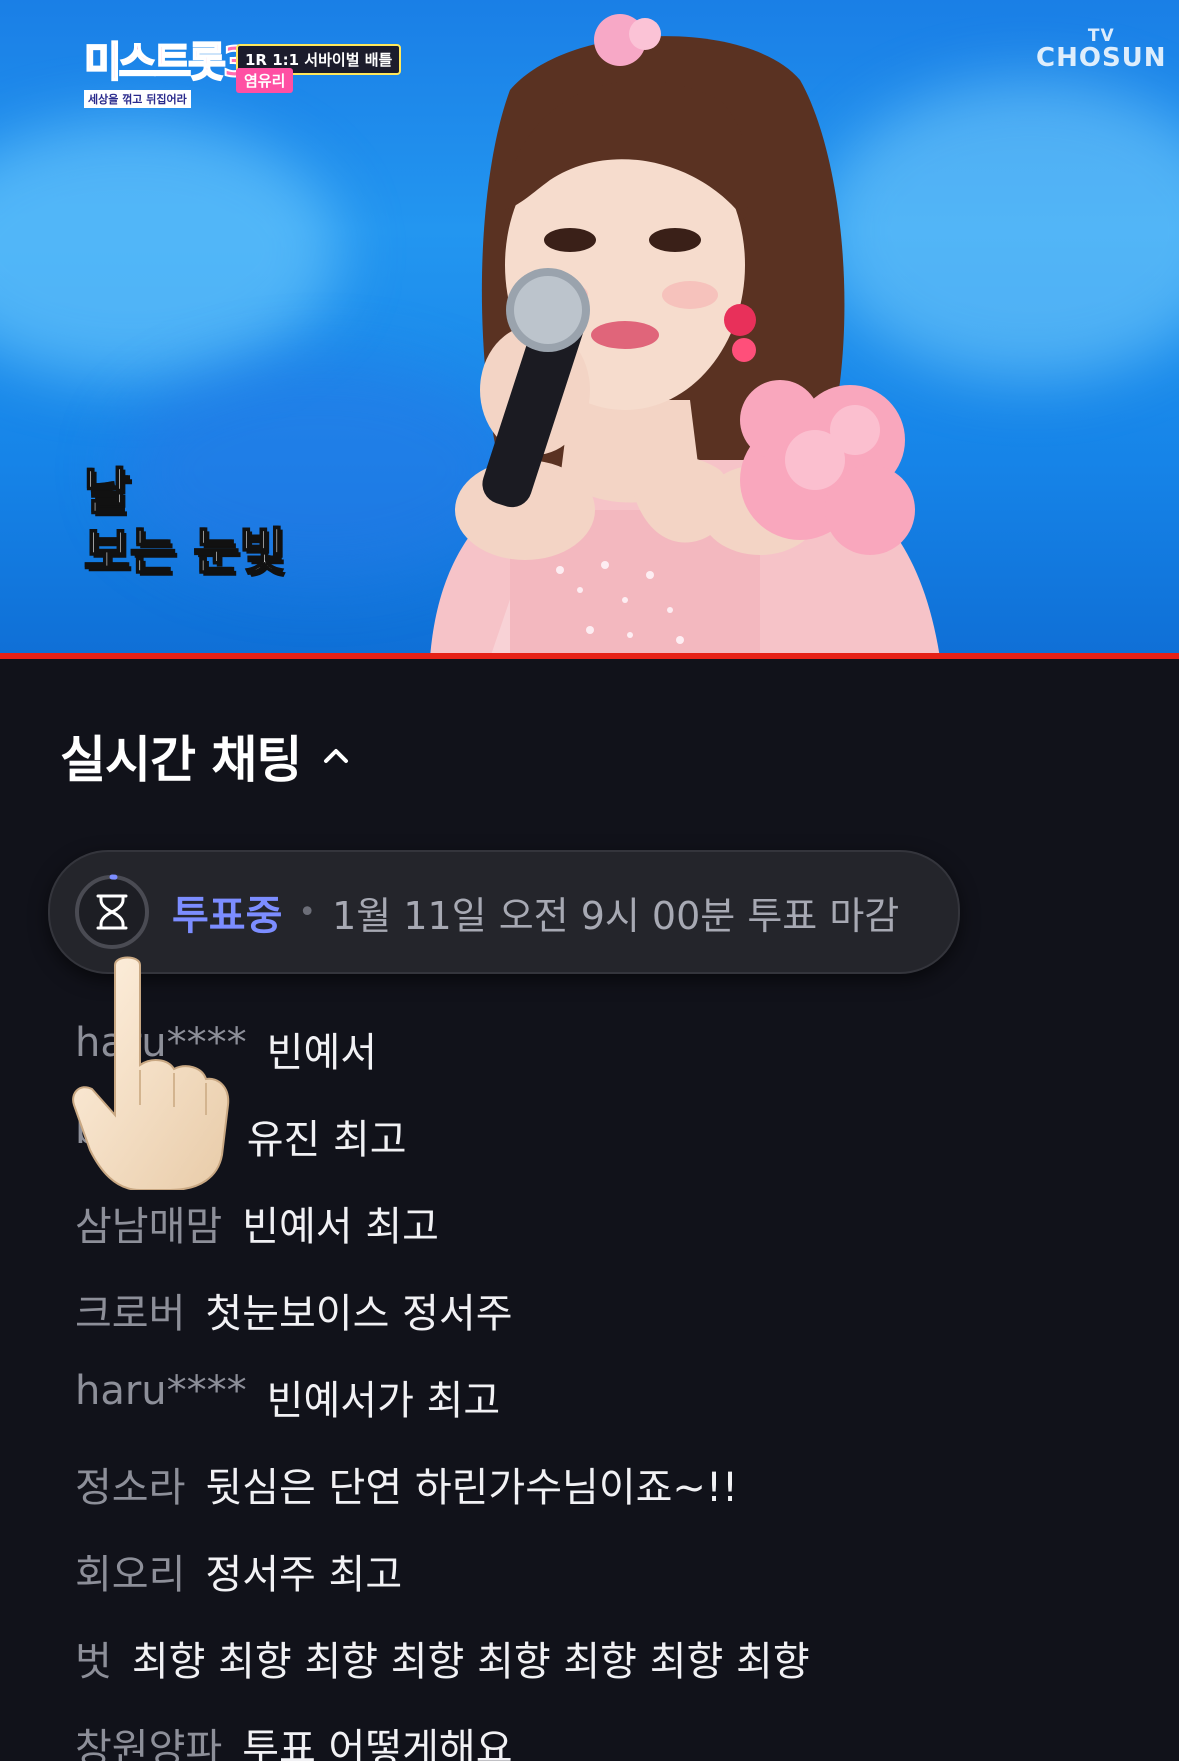  Describe the element at coordinates (227, 916) in the screenshot. I see `vote-status: 투표중` at that location.